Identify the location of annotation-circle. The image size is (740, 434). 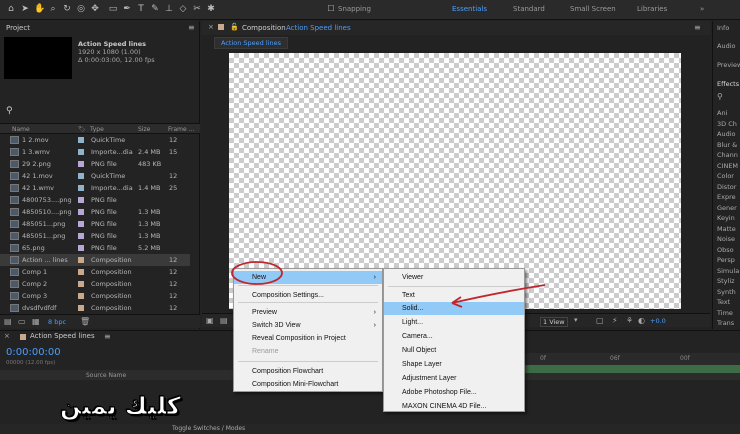
(257, 273).